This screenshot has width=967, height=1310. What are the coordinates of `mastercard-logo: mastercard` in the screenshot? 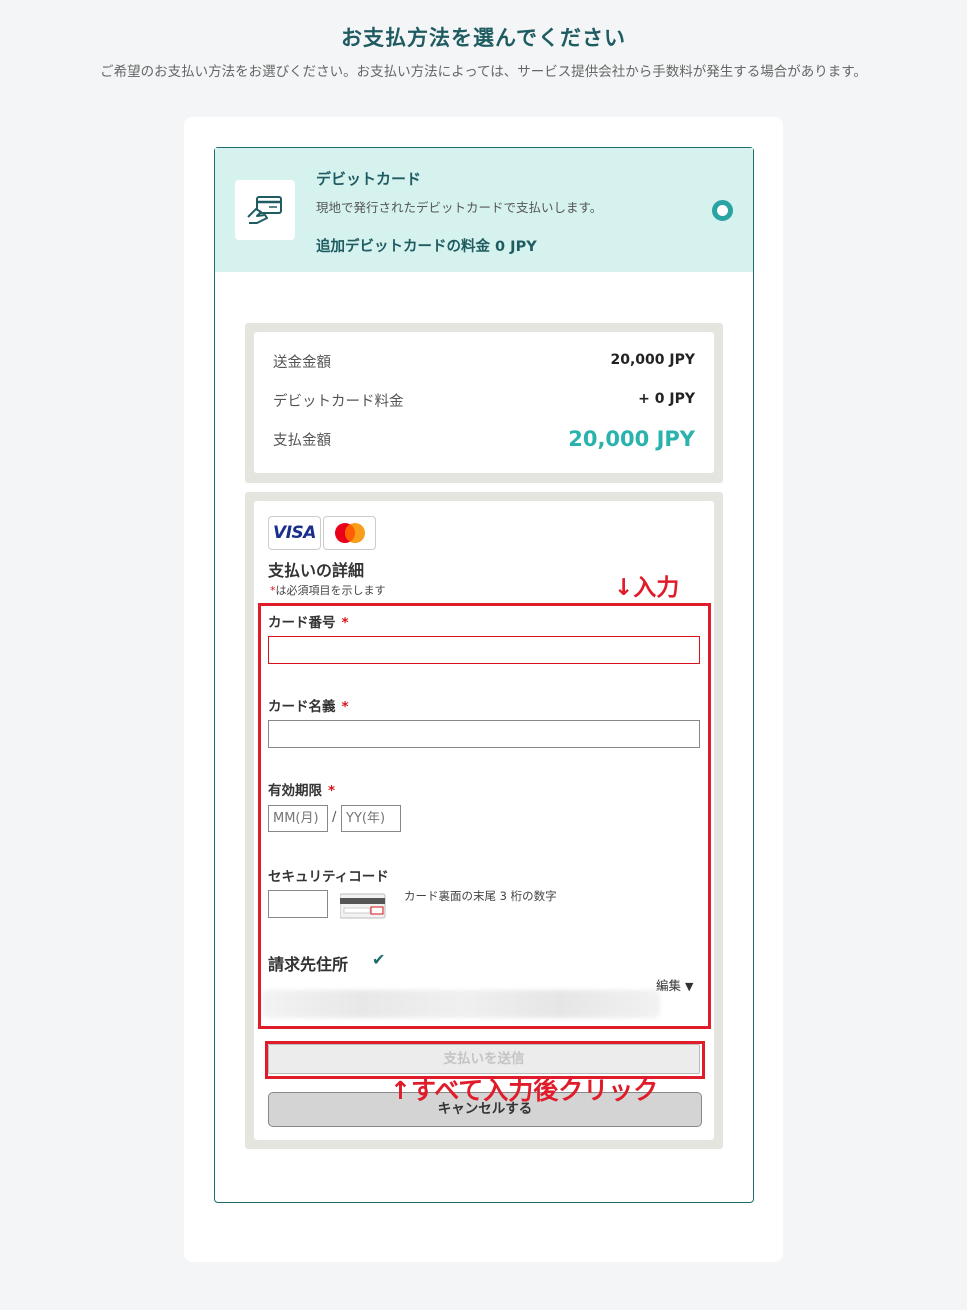 It's located at (349, 533).